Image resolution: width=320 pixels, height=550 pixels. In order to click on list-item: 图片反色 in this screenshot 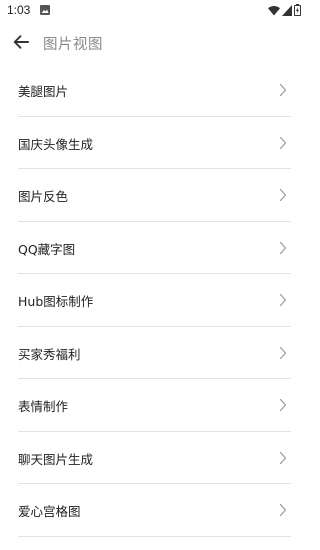, I will do `click(154, 195)`.